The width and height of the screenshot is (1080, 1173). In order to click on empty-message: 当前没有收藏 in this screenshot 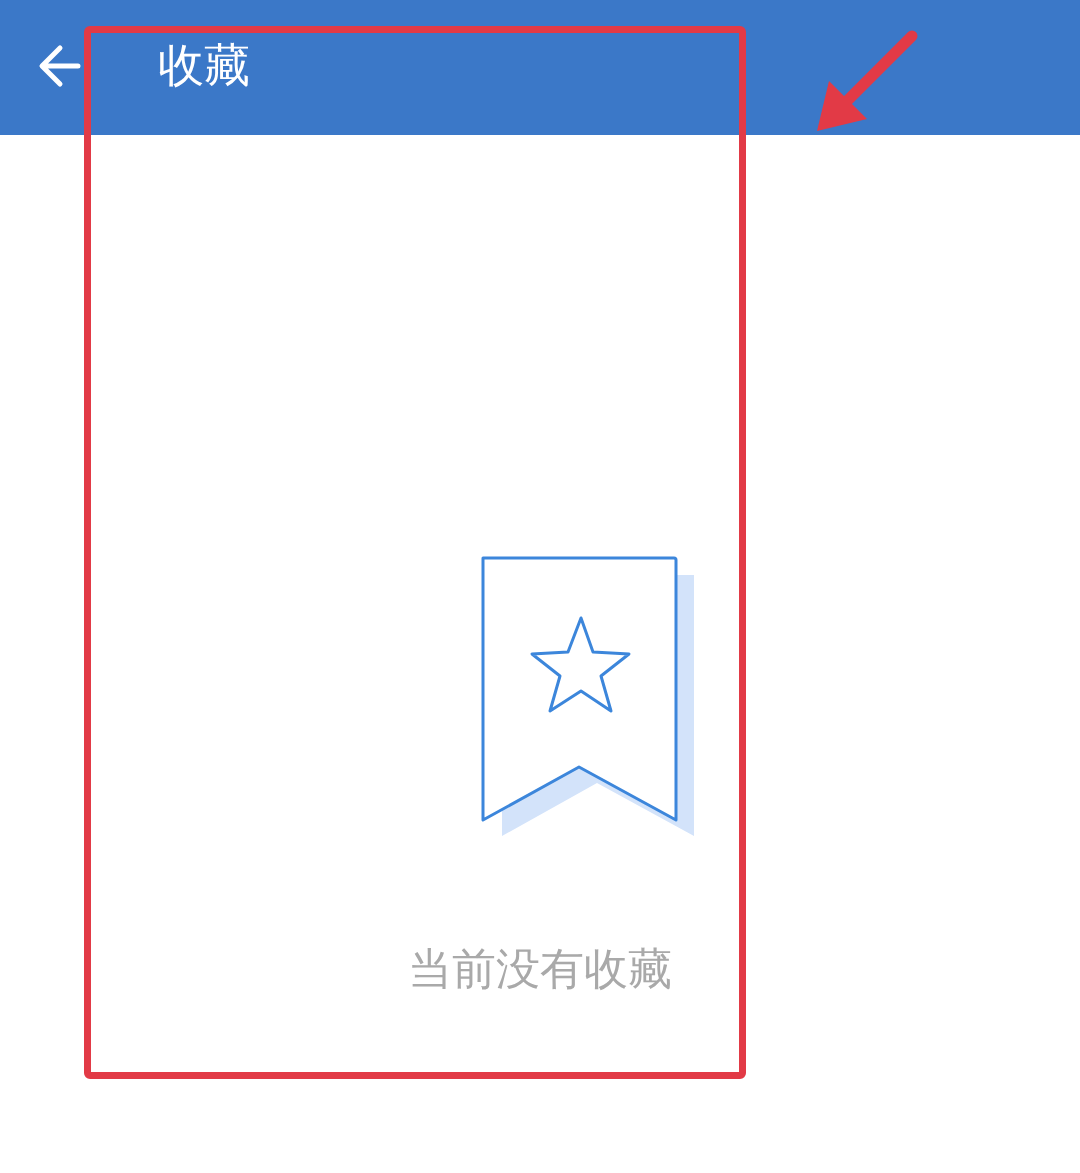, I will do `click(540, 969)`.